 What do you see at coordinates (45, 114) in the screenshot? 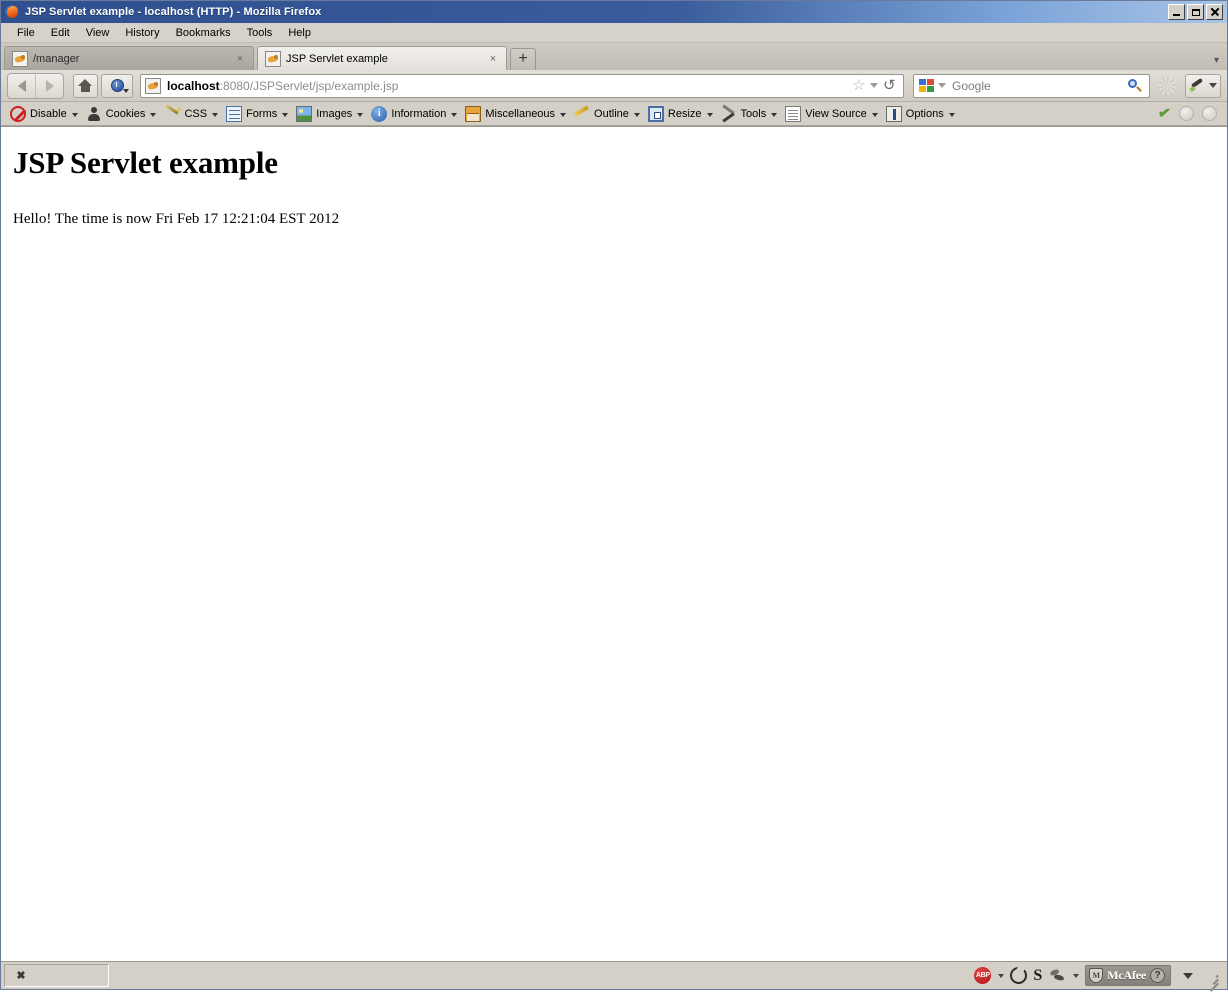
I see `devtool-disable: Disable` at bounding box center [45, 114].